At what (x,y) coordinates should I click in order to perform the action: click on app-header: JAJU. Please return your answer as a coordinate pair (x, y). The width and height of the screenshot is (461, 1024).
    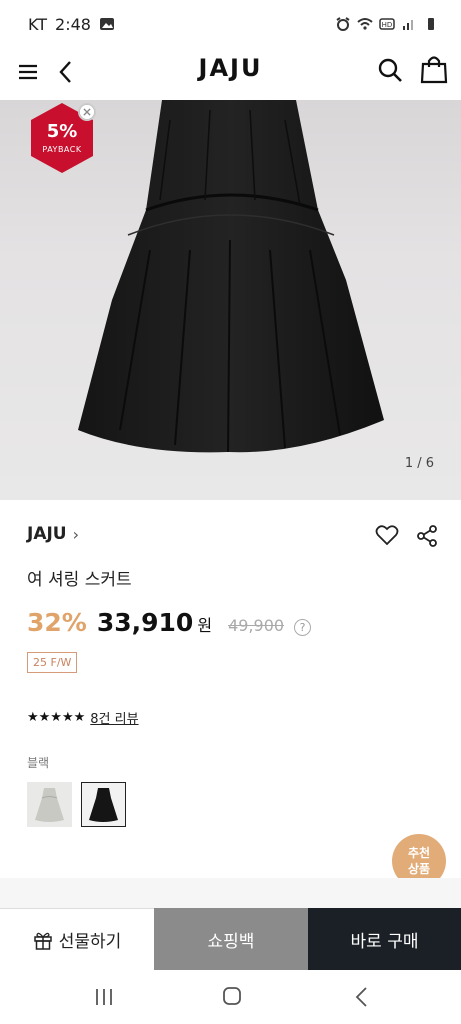
    Looking at the image, I should click on (230, 74).